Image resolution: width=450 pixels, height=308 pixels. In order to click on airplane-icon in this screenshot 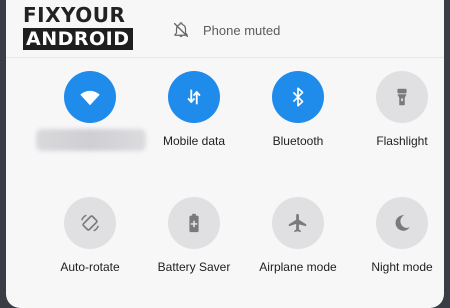, I will do `click(297, 223)`.